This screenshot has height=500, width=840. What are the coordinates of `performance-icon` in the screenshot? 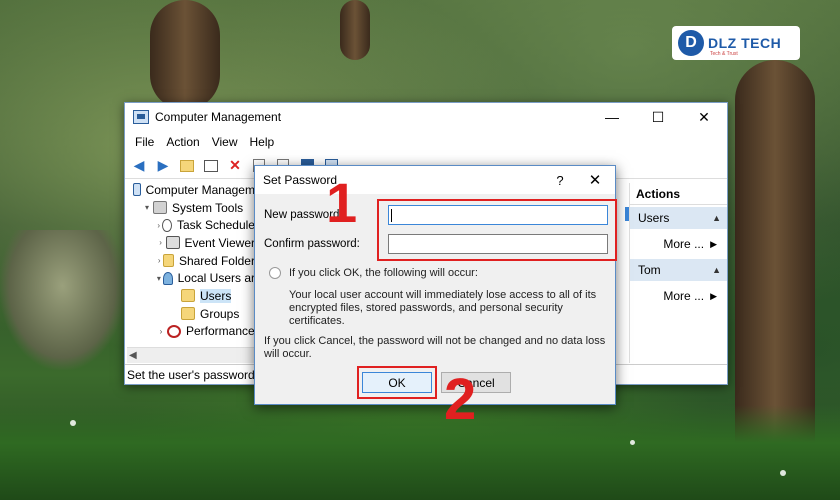 It's located at (174, 331).